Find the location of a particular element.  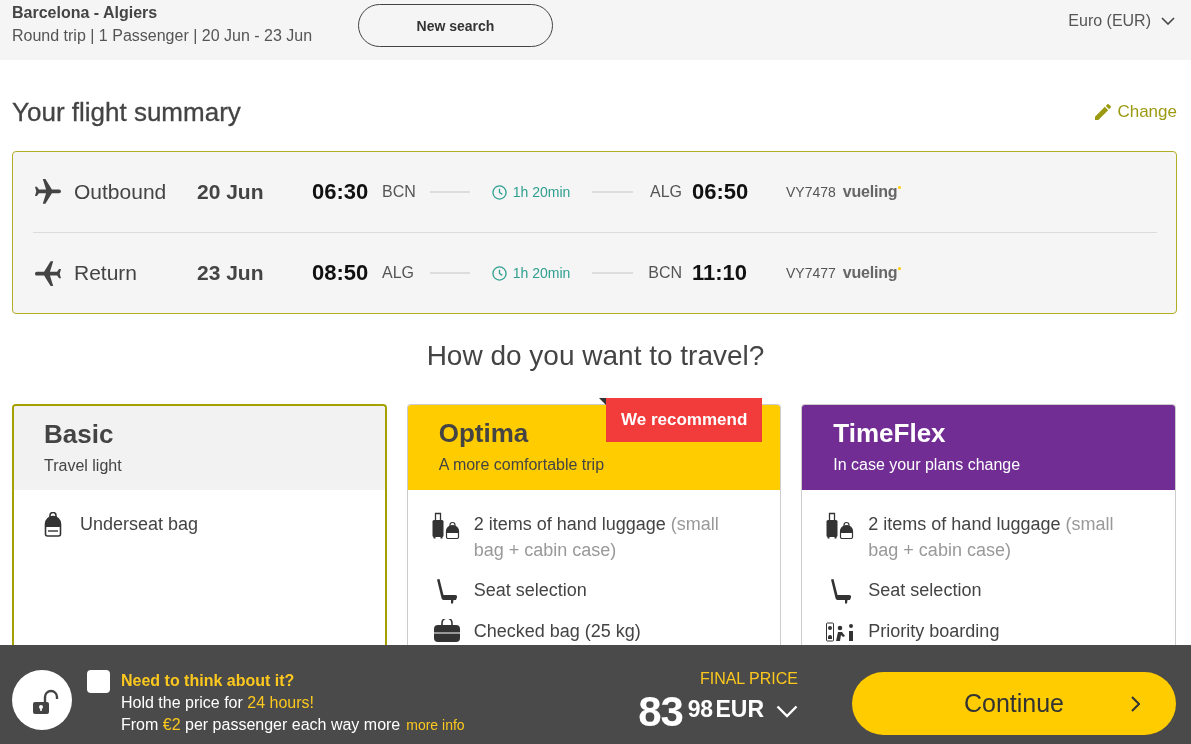

fare-tagline: In case your plans change is located at coordinates (927, 465).